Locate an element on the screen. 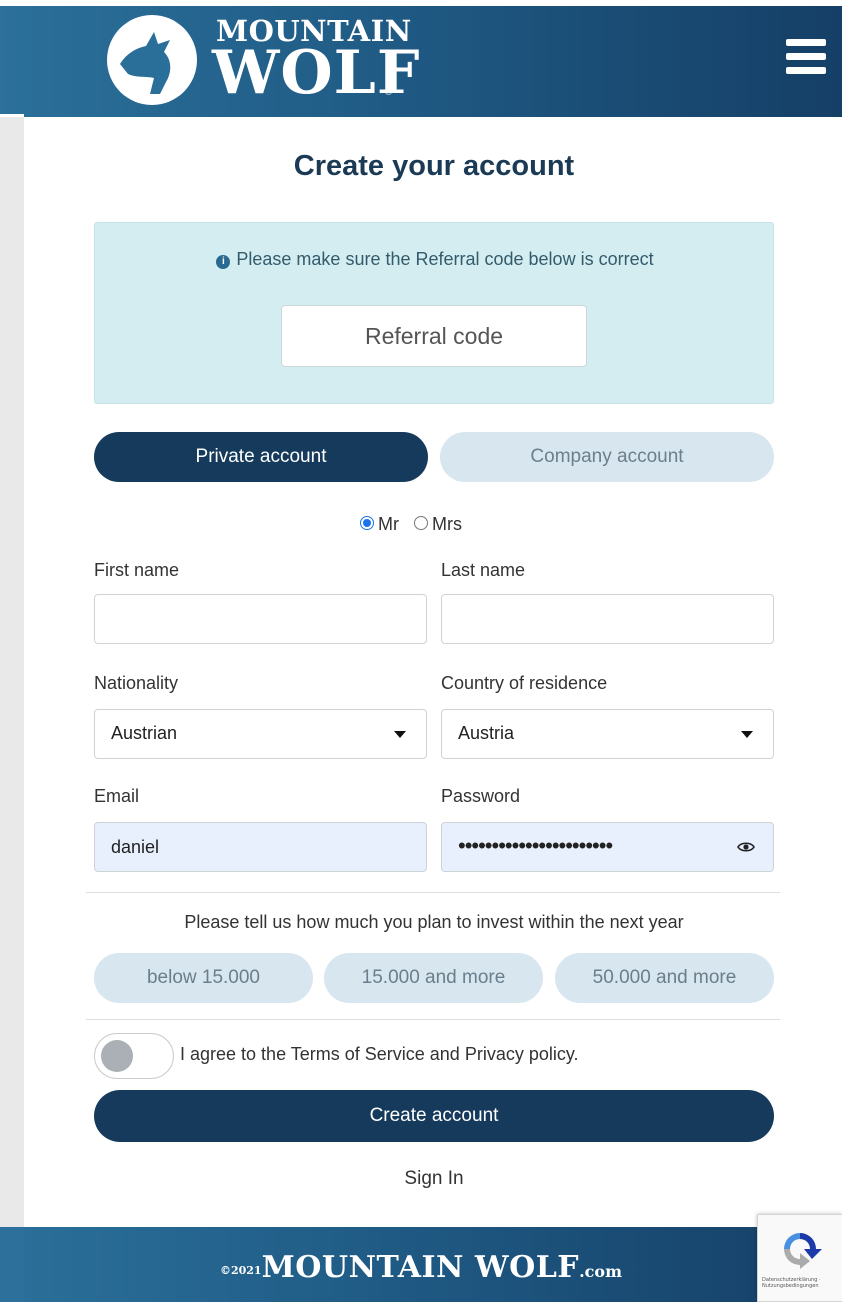  toggle-knob is located at coordinates (117, 1056).